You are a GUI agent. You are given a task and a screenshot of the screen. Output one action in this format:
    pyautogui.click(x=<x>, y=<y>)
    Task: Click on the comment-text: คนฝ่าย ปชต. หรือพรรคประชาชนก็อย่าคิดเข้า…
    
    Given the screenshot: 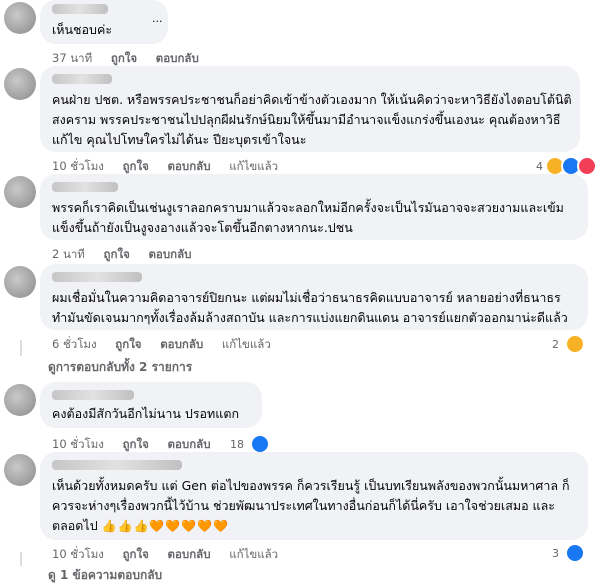 What is the action you would take?
    pyautogui.click(x=312, y=119)
    